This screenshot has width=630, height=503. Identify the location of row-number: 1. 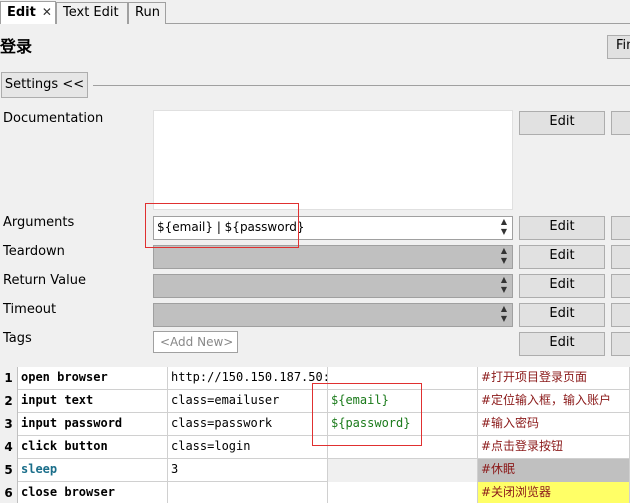
(9, 378).